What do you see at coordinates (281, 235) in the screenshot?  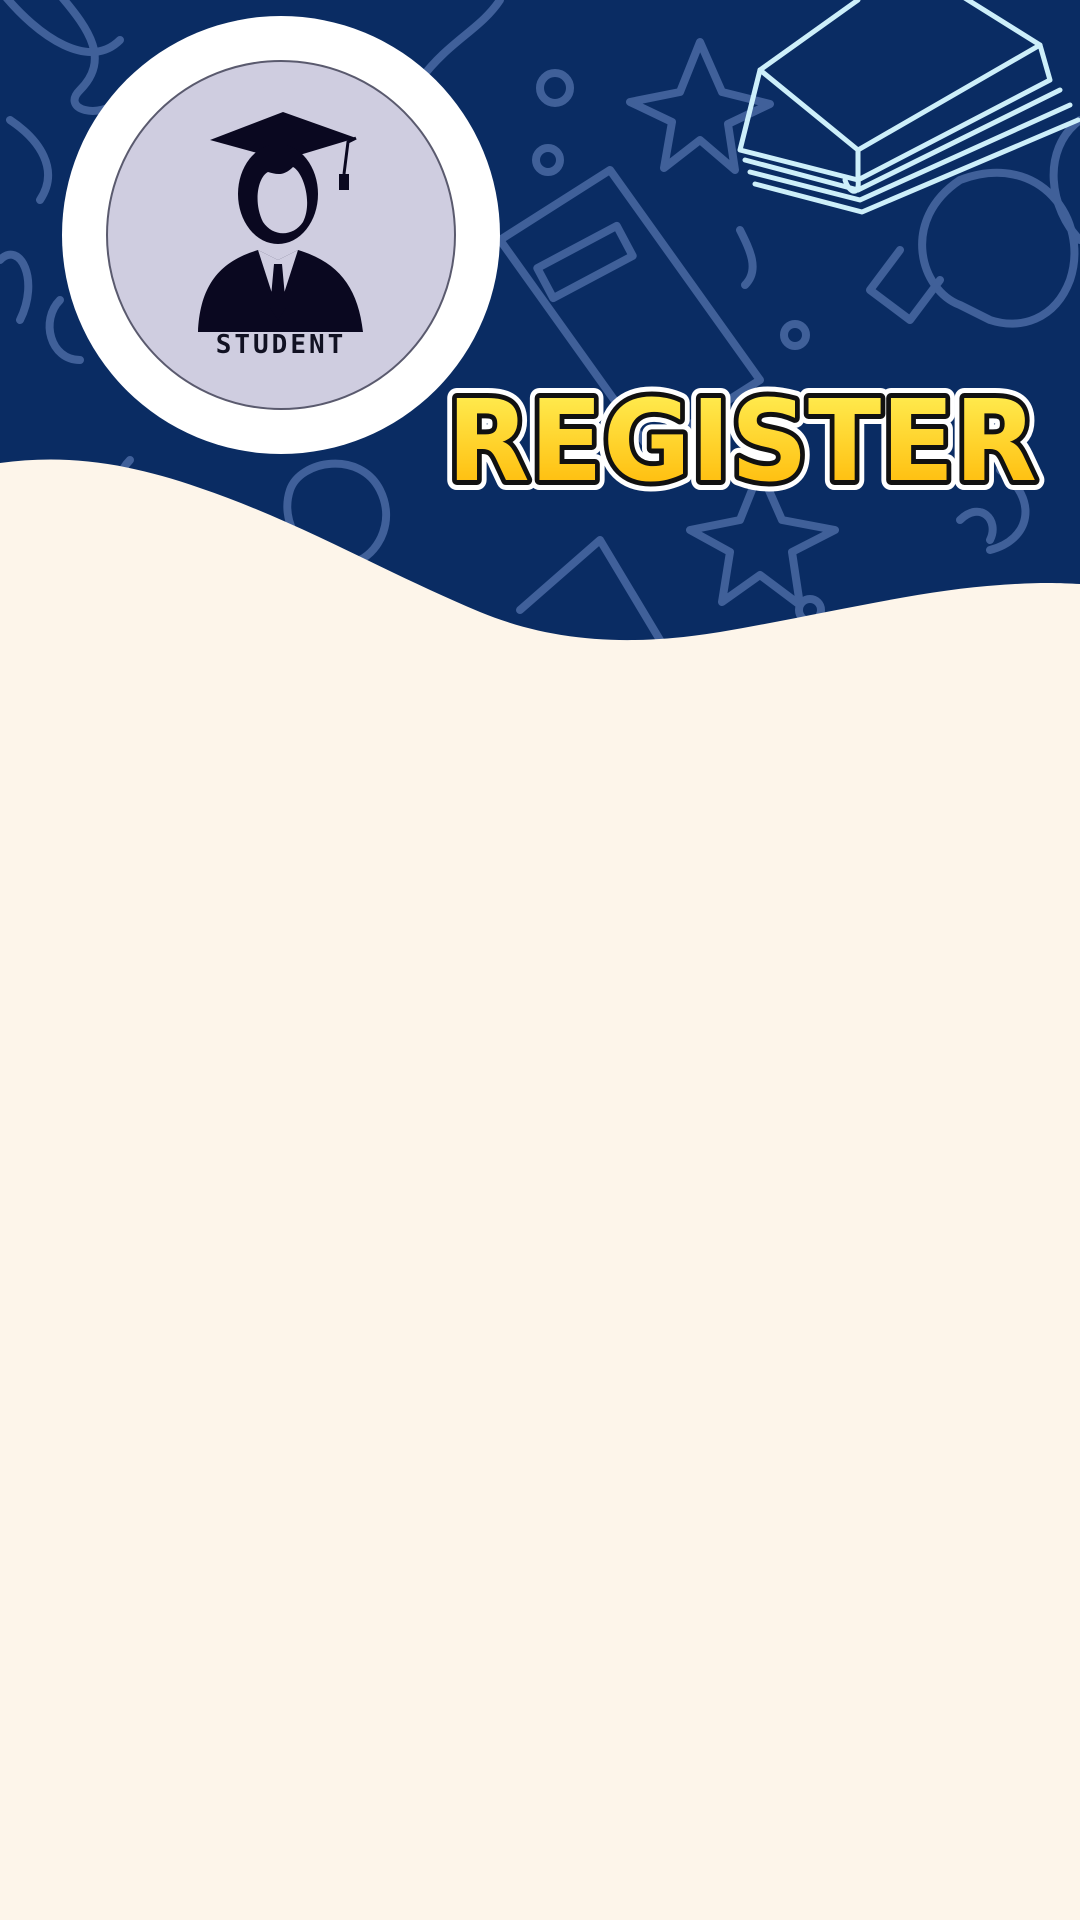 I see `avatar: STUDENT` at bounding box center [281, 235].